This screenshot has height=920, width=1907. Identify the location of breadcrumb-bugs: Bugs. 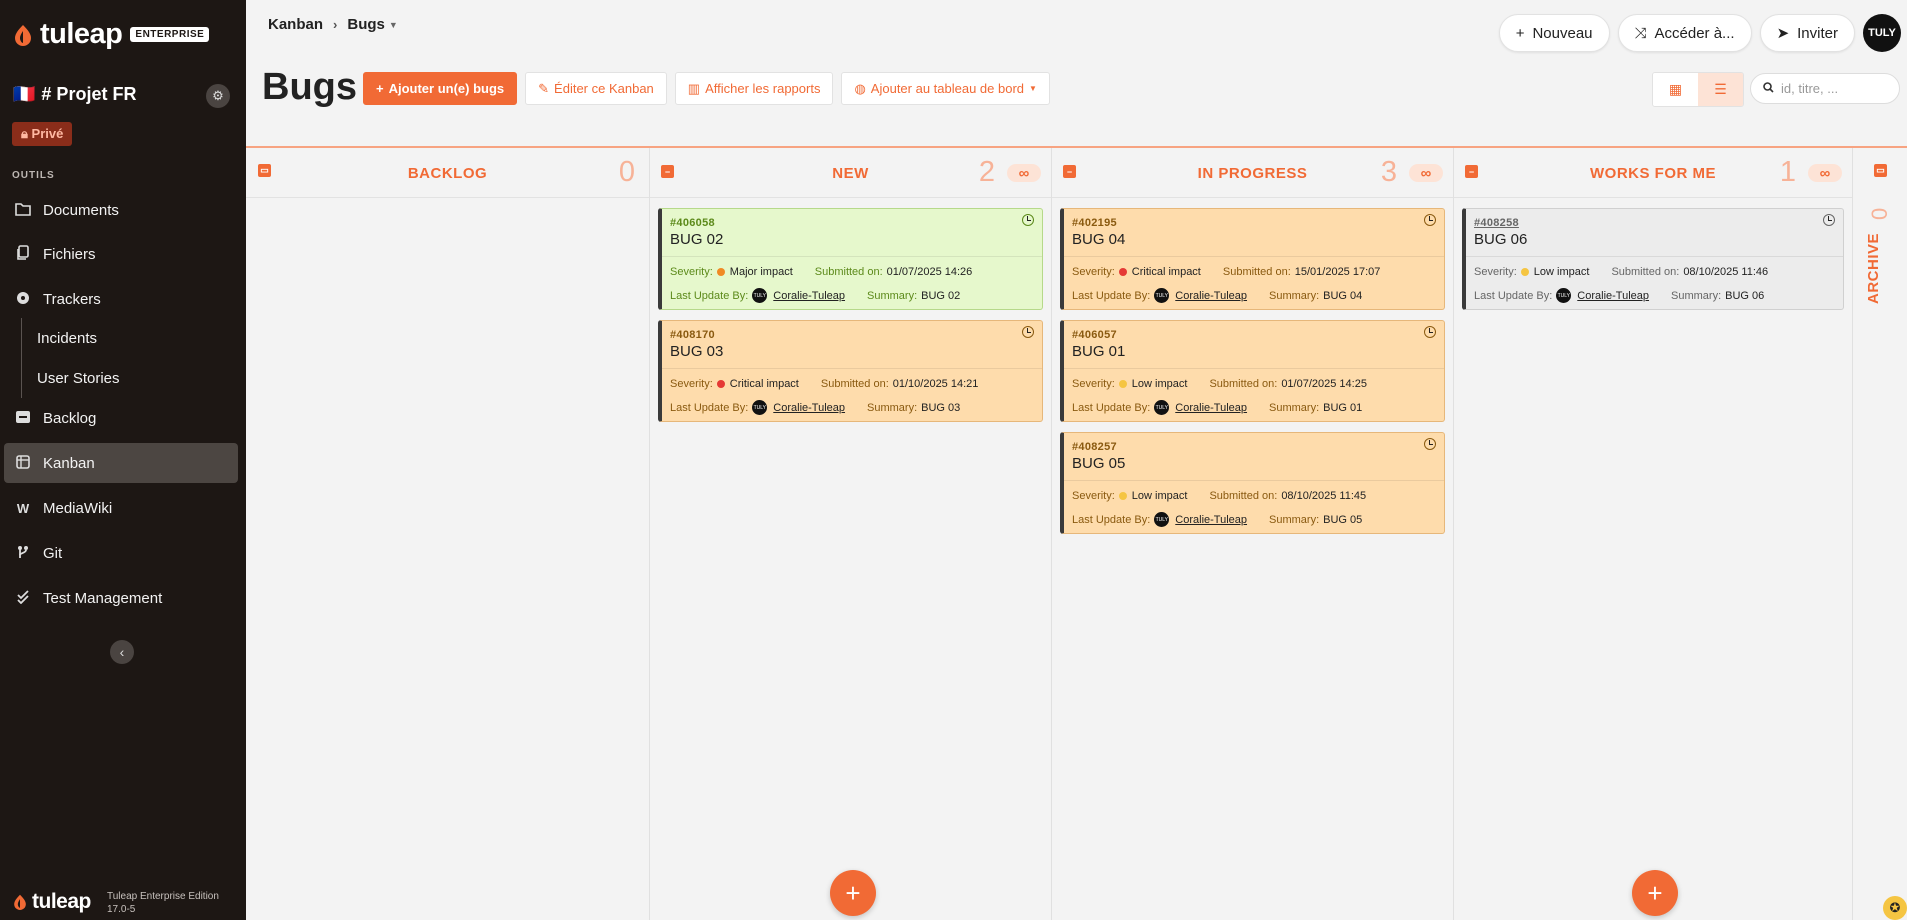
(366, 24).